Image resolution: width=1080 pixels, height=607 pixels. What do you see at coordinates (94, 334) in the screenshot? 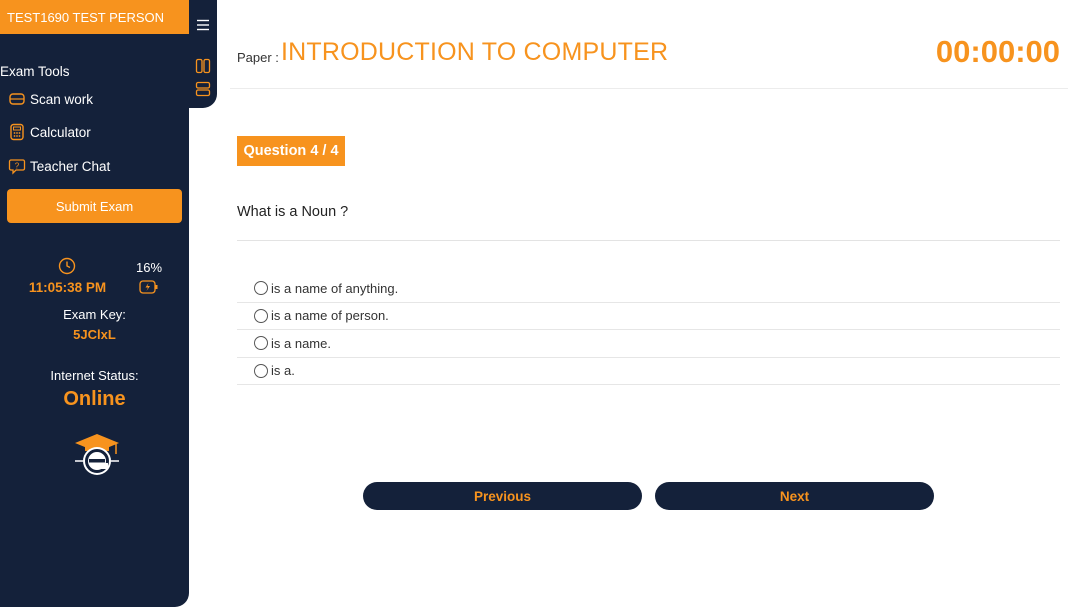
I see `exam-key-value: 5JClxL` at bounding box center [94, 334].